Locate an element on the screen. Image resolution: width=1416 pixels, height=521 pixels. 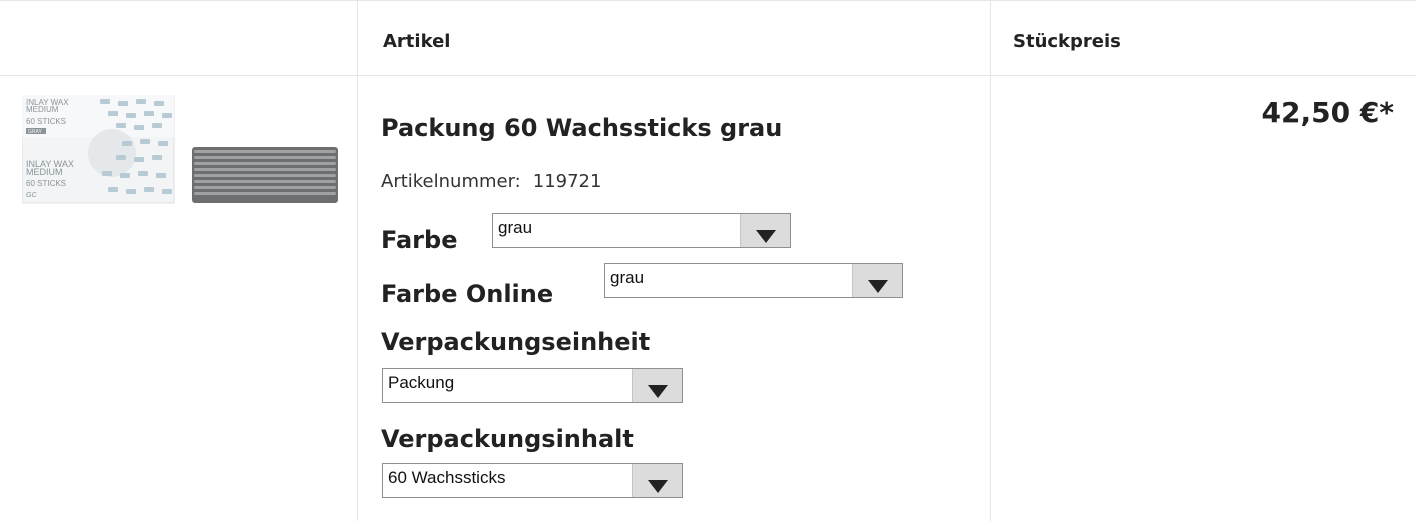
option-label-farbe: Farbe is located at coordinates (419, 240).